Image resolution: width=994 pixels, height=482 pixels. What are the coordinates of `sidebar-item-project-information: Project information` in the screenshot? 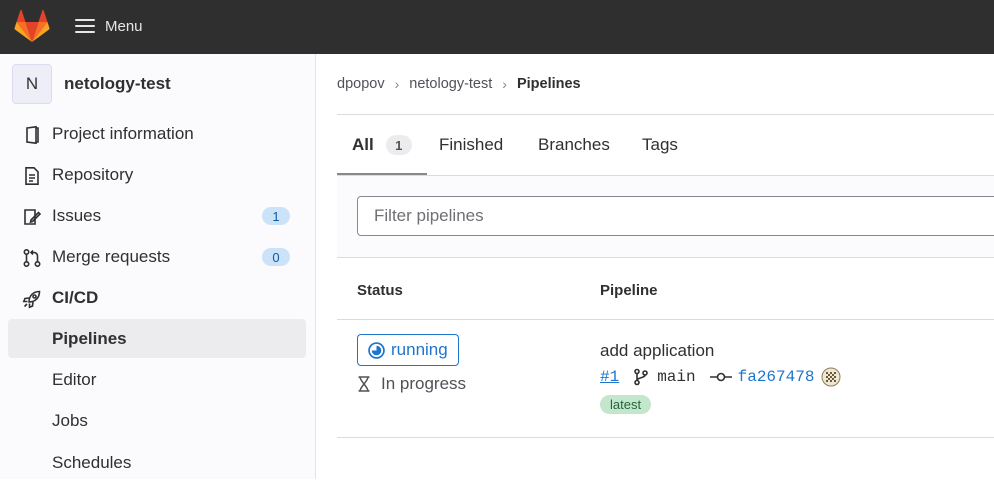 It's located at (157, 134).